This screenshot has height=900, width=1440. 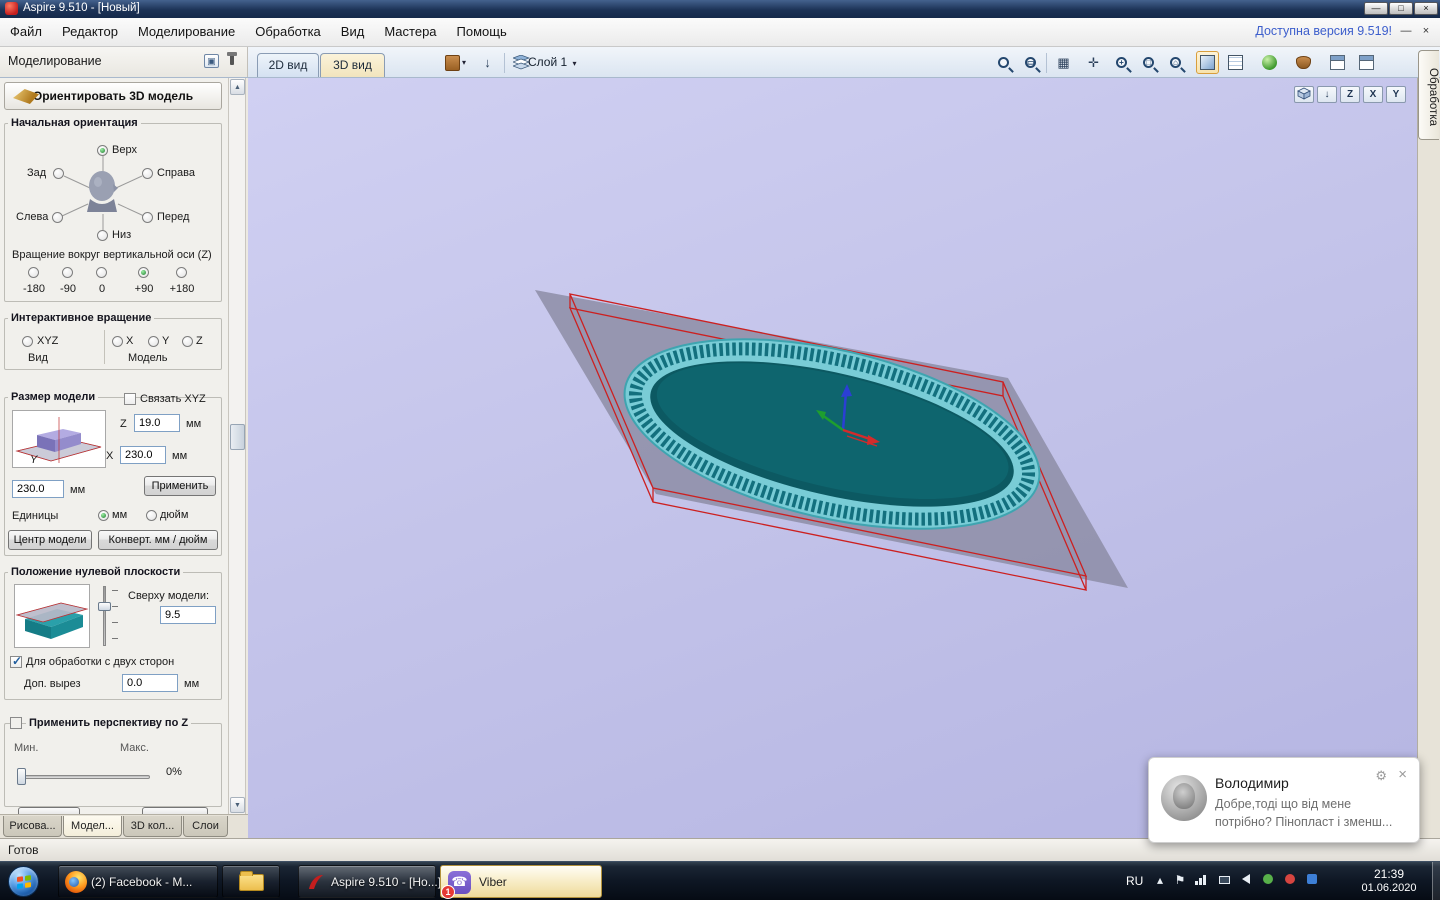 What do you see at coordinates (1366, 62) in the screenshot?
I see `job-sheet-icon` at bounding box center [1366, 62].